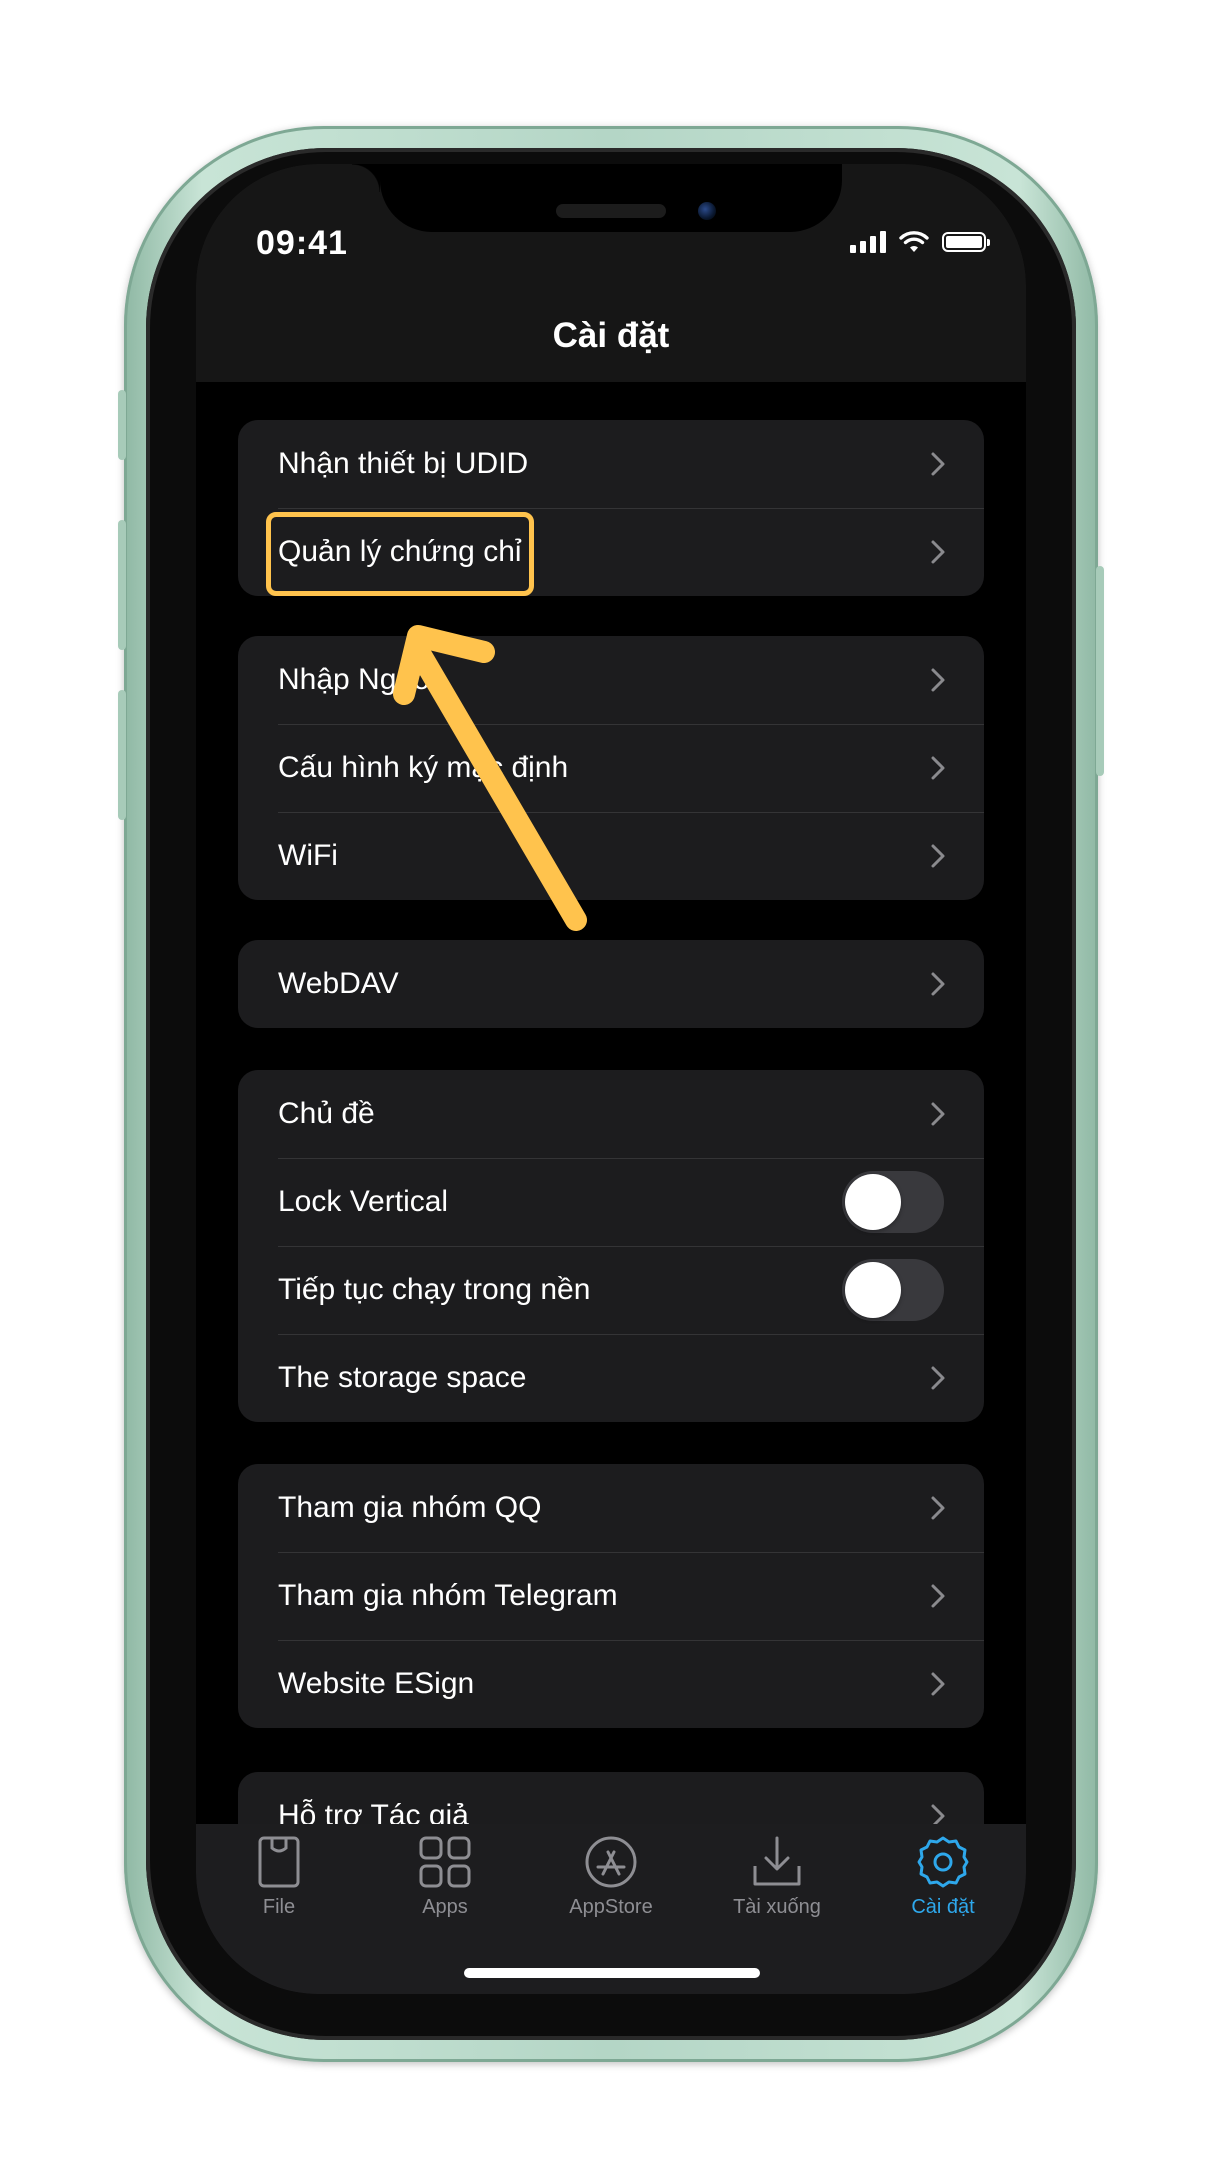 This screenshot has width=1220, height=2184. I want to click on row-label: Tham gia nhóm Telegram, so click(448, 1595).